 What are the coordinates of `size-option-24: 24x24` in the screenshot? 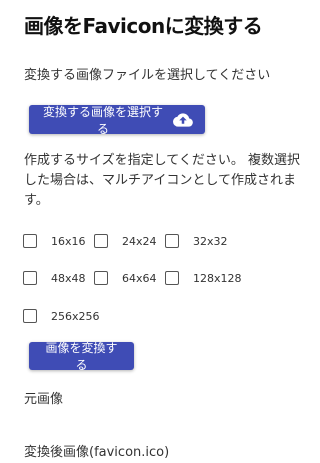 It's located at (125, 241).